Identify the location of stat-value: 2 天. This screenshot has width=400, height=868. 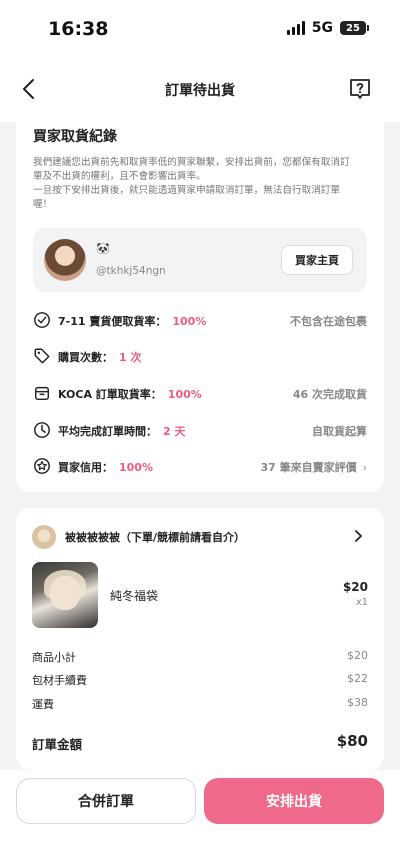
(174, 431).